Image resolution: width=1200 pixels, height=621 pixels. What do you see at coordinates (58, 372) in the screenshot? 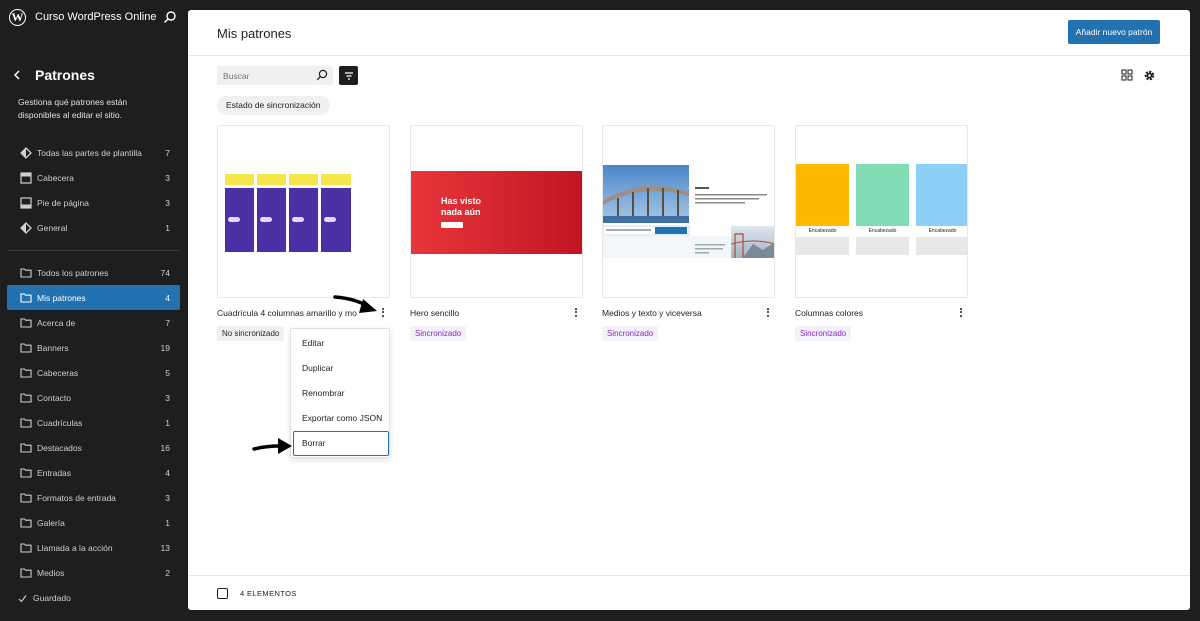
I see `sidebar-item-label: Cabeceras` at bounding box center [58, 372].